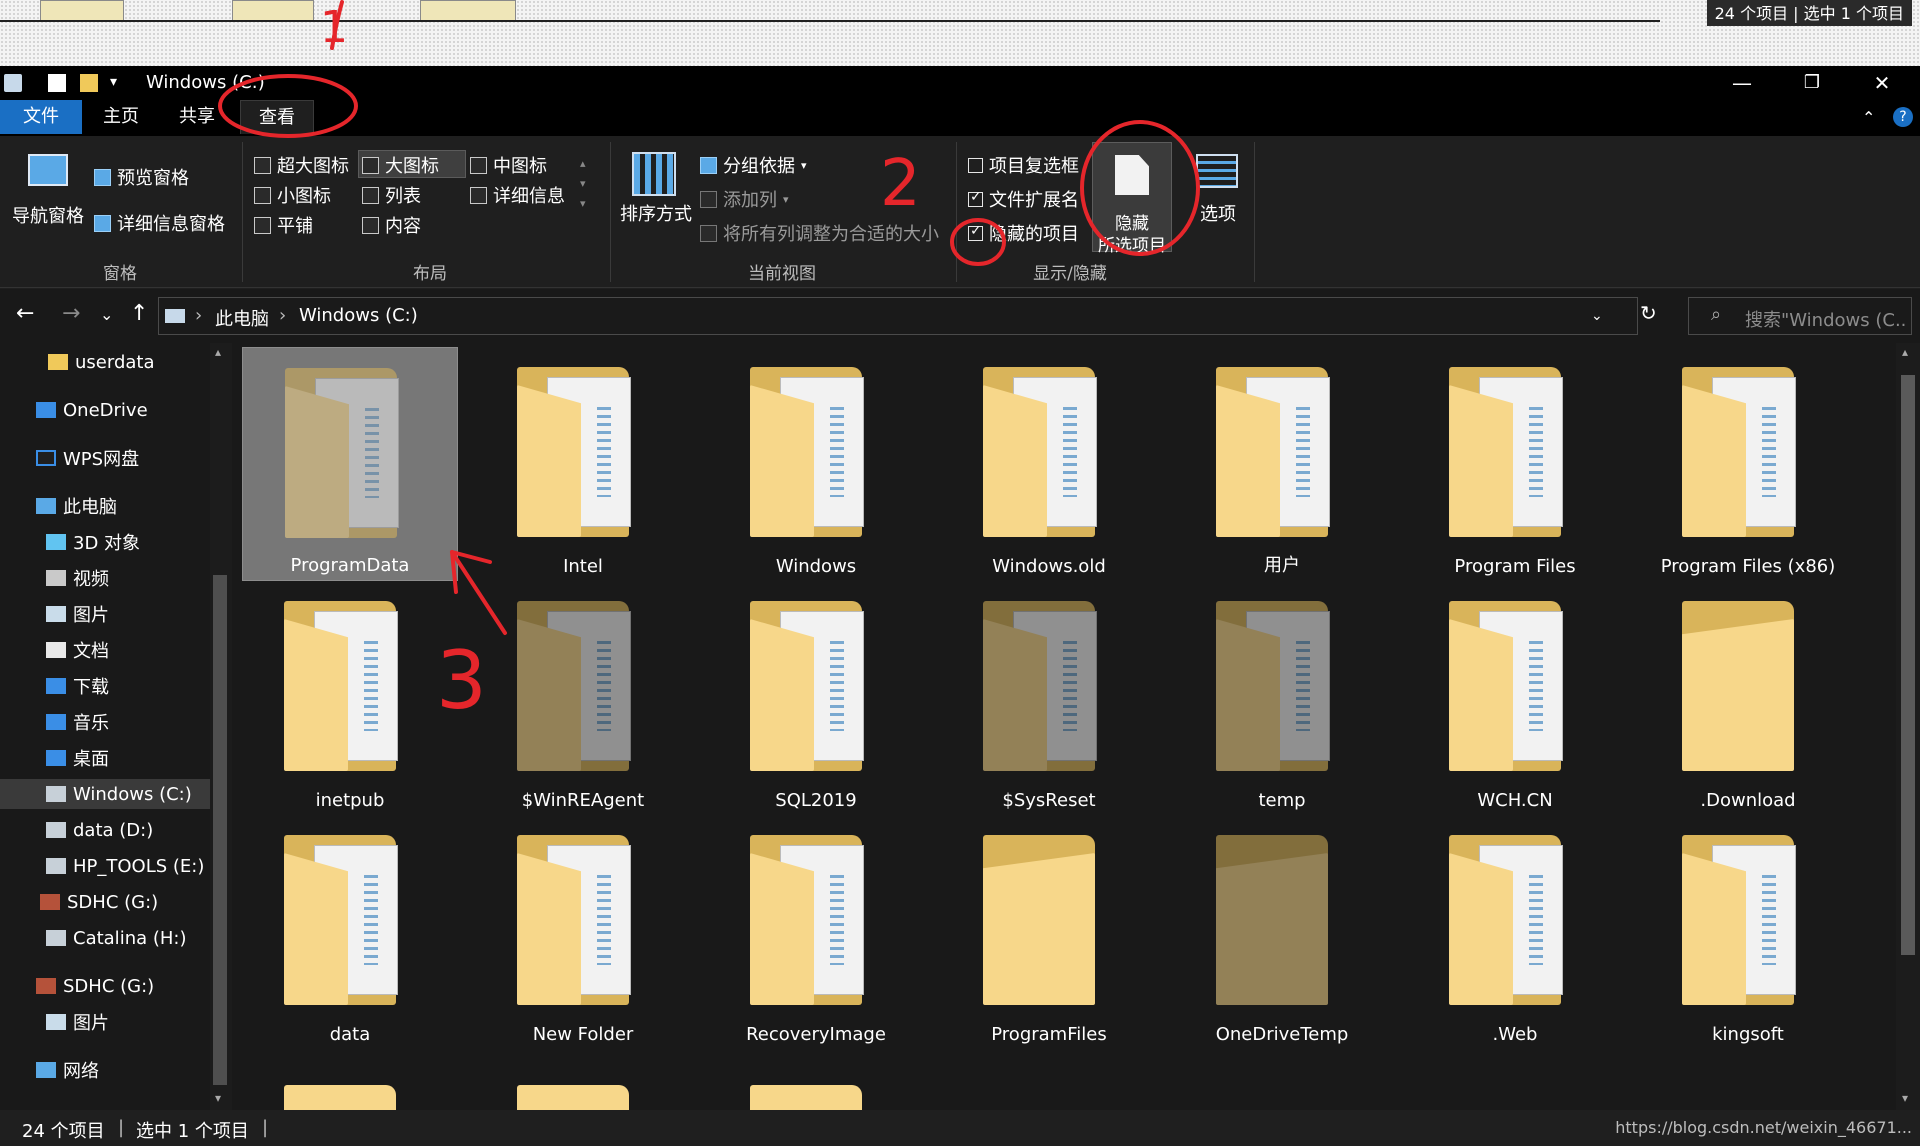  What do you see at coordinates (1023, 165) in the screenshot?
I see `item-checkboxes-toggle: 项目复选框` at bounding box center [1023, 165].